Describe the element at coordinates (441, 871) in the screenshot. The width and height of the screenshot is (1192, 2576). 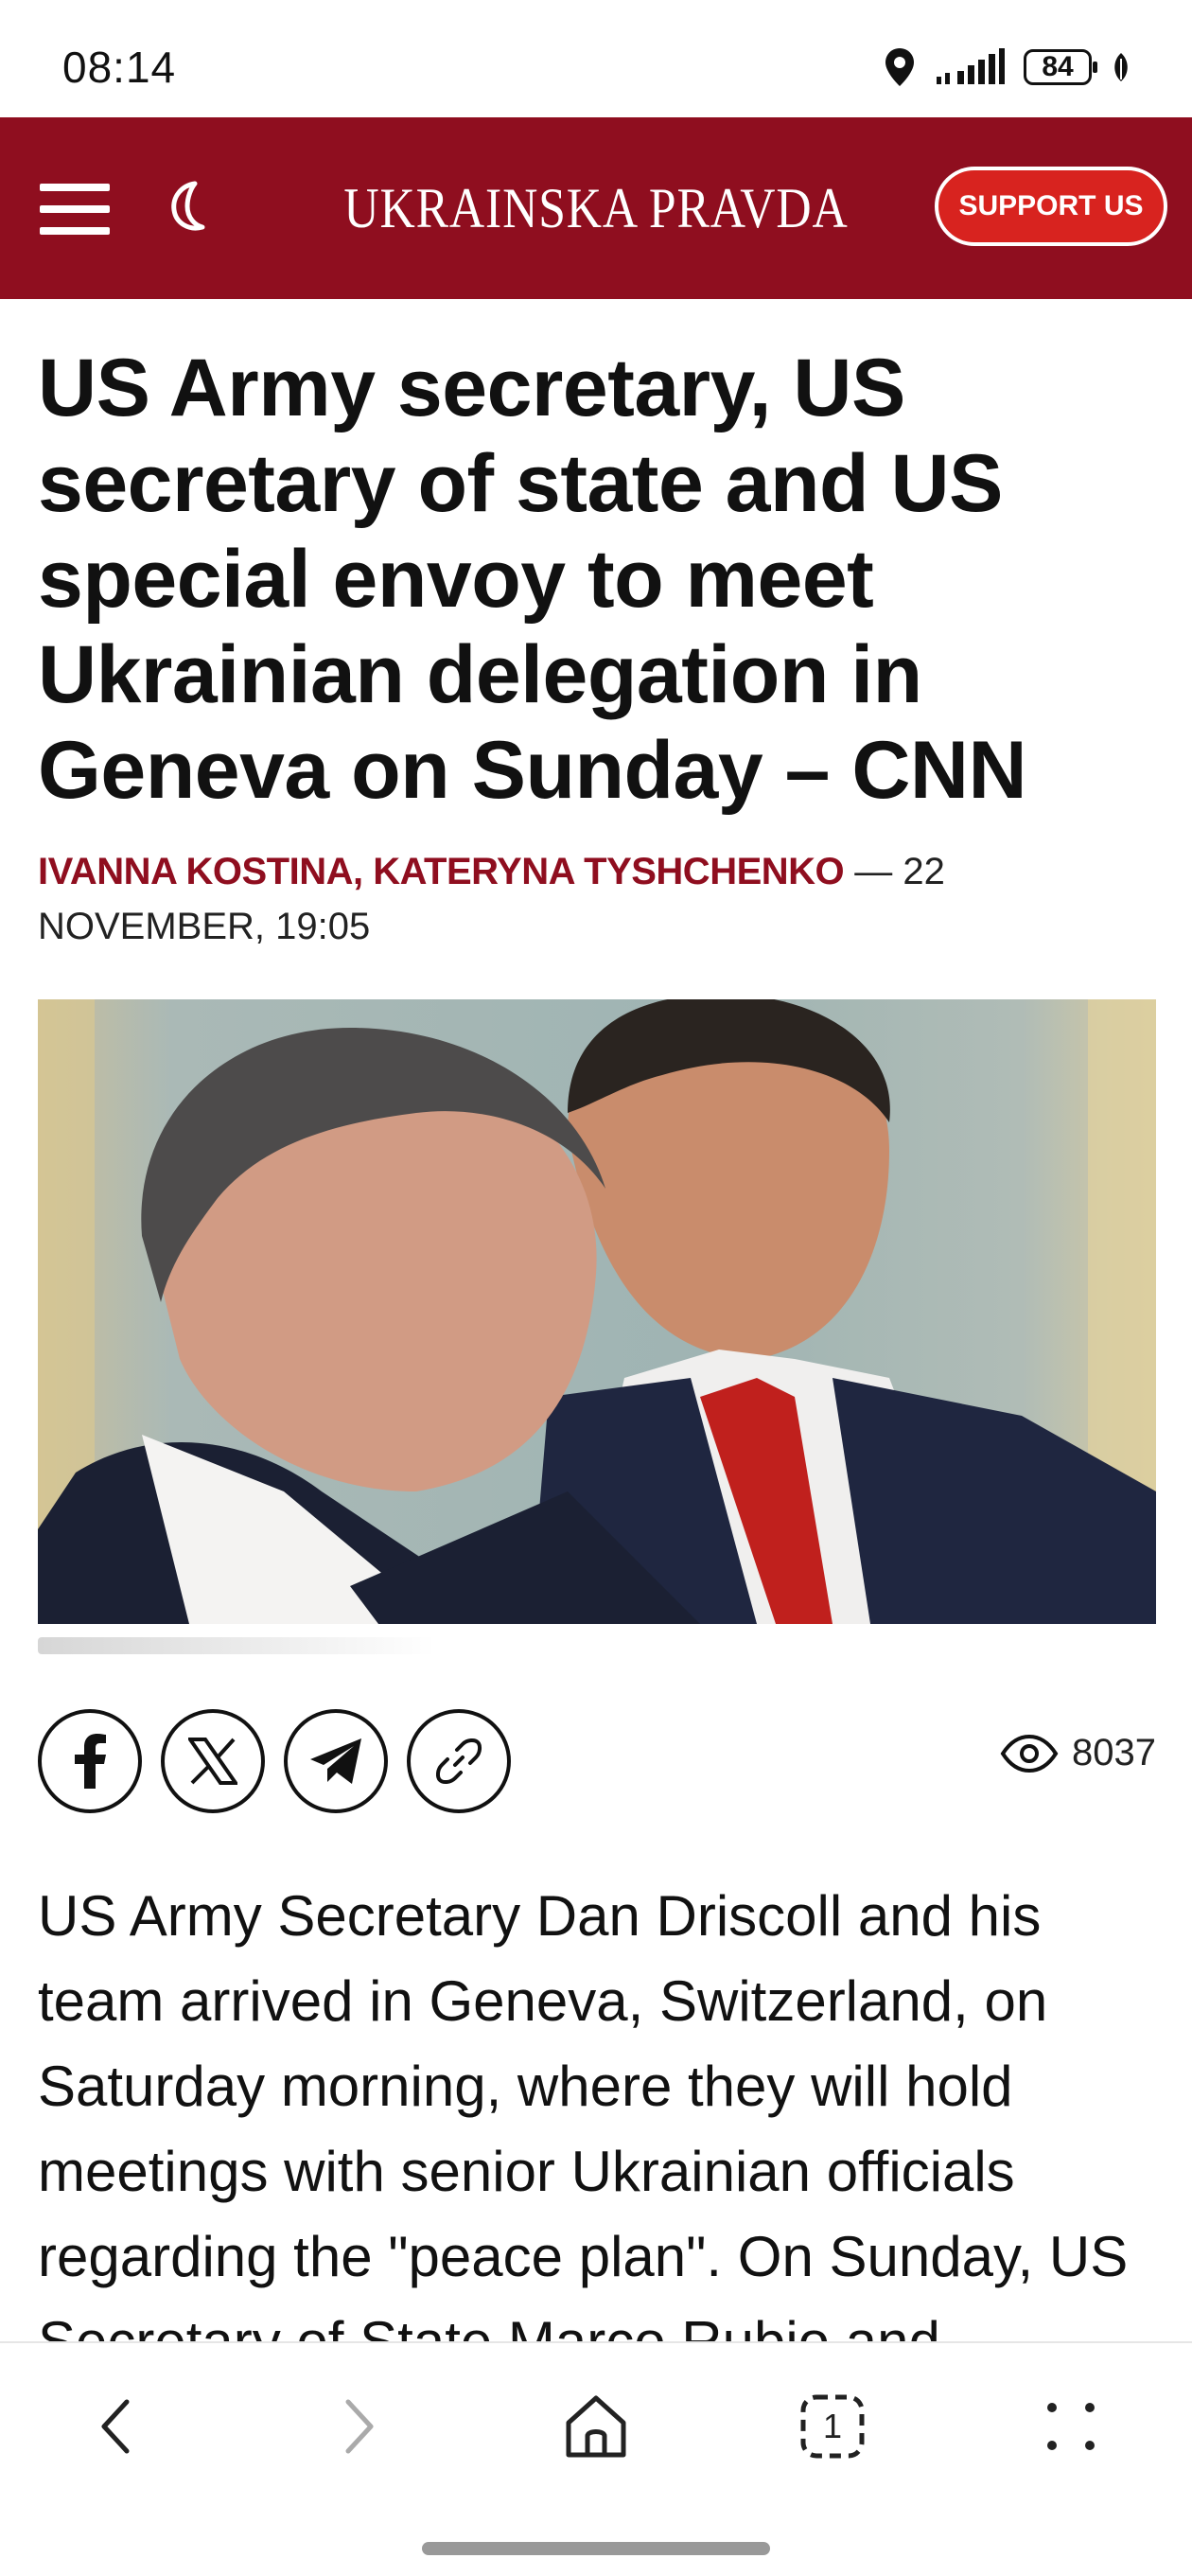
I see `article-authors: IVANNA KOSTINA, KATERYNA TYSHCHENKO` at that location.